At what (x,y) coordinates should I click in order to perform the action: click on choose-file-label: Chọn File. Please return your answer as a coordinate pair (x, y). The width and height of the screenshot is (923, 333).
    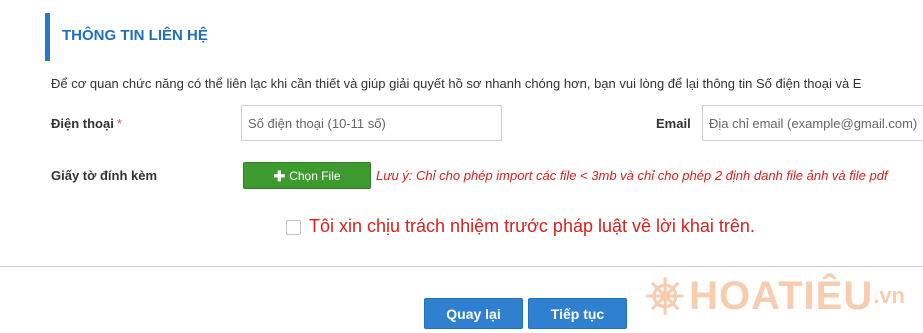
    Looking at the image, I should click on (315, 175).